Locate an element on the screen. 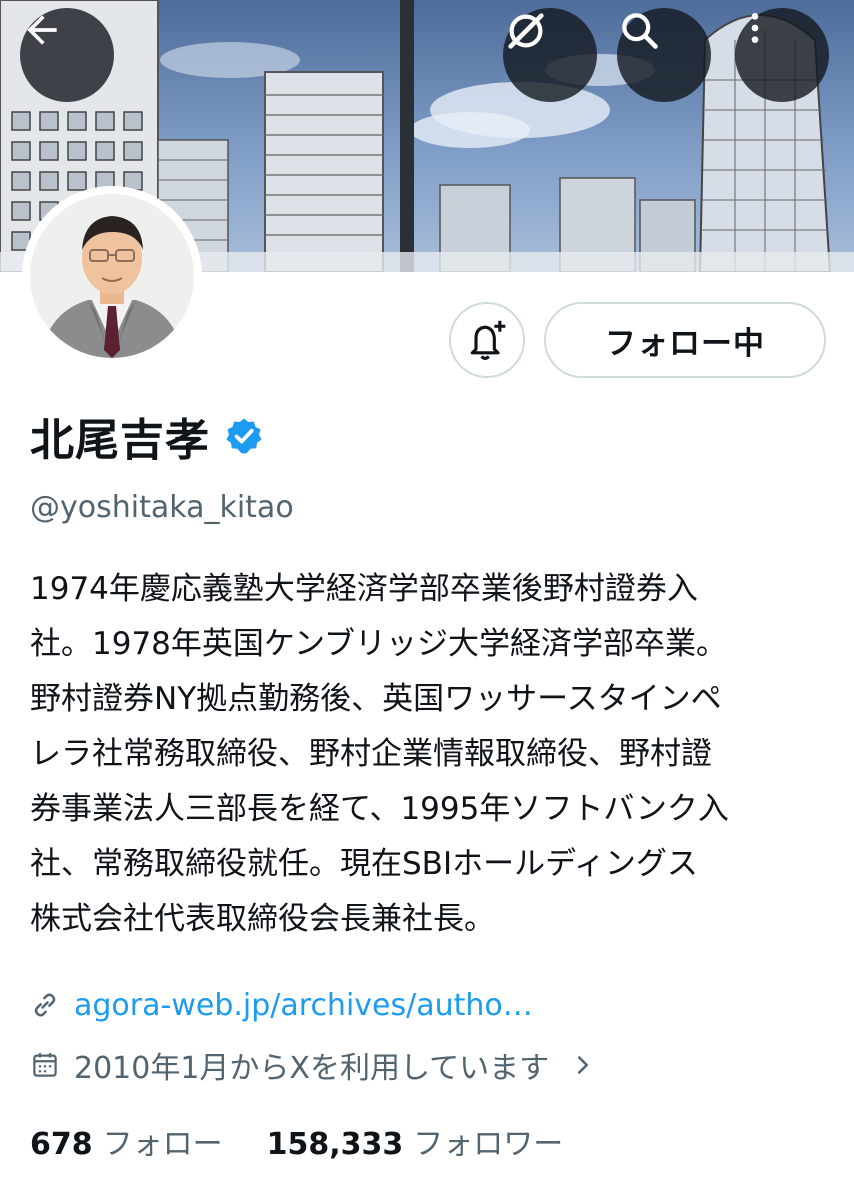 The height and width of the screenshot is (1200, 854). grok-slash-circle-icon is located at coordinates (526, 31).